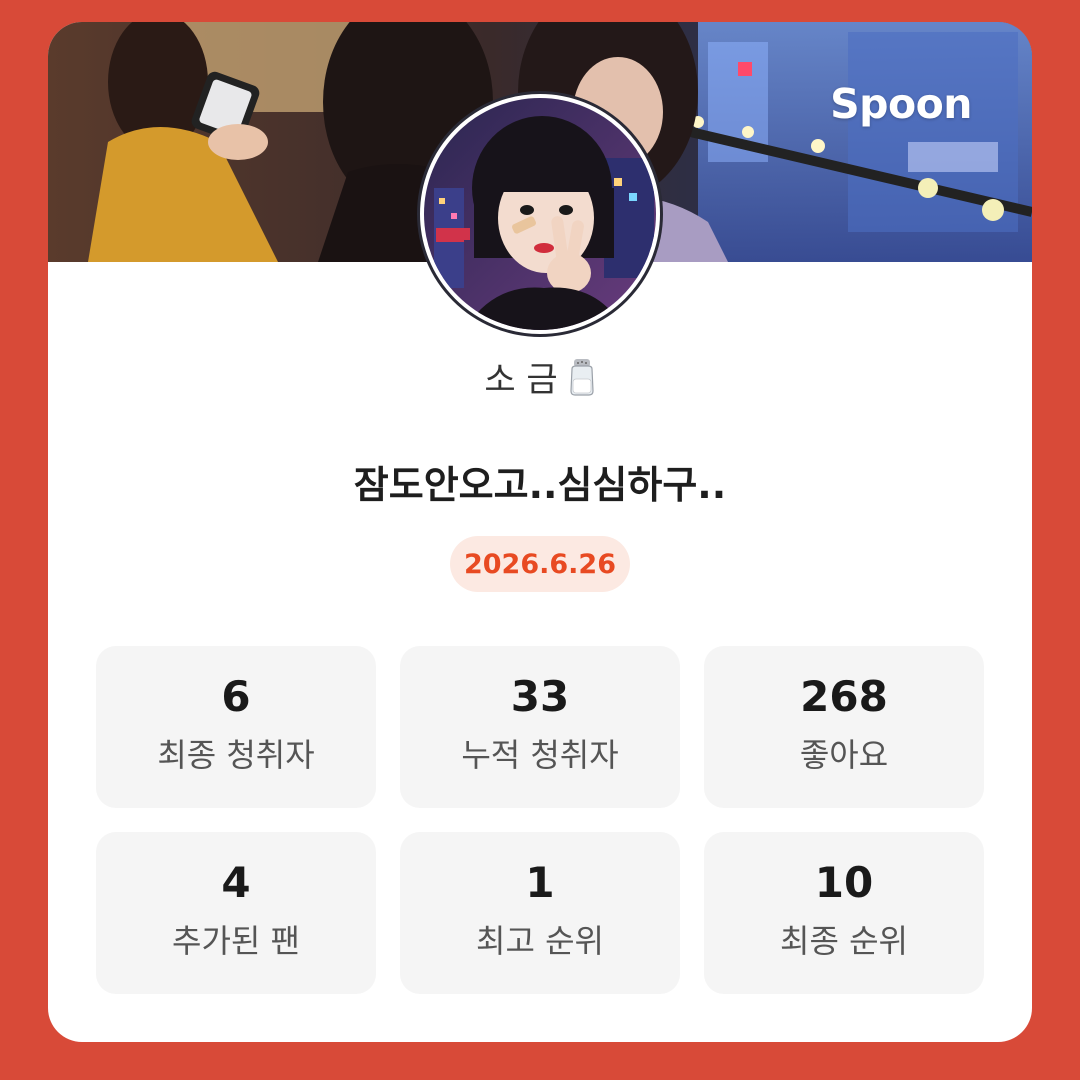 This screenshot has width=1080, height=1080. What do you see at coordinates (844, 941) in the screenshot?
I see `stat-label: 최종 순위` at bounding box center [844, 941].